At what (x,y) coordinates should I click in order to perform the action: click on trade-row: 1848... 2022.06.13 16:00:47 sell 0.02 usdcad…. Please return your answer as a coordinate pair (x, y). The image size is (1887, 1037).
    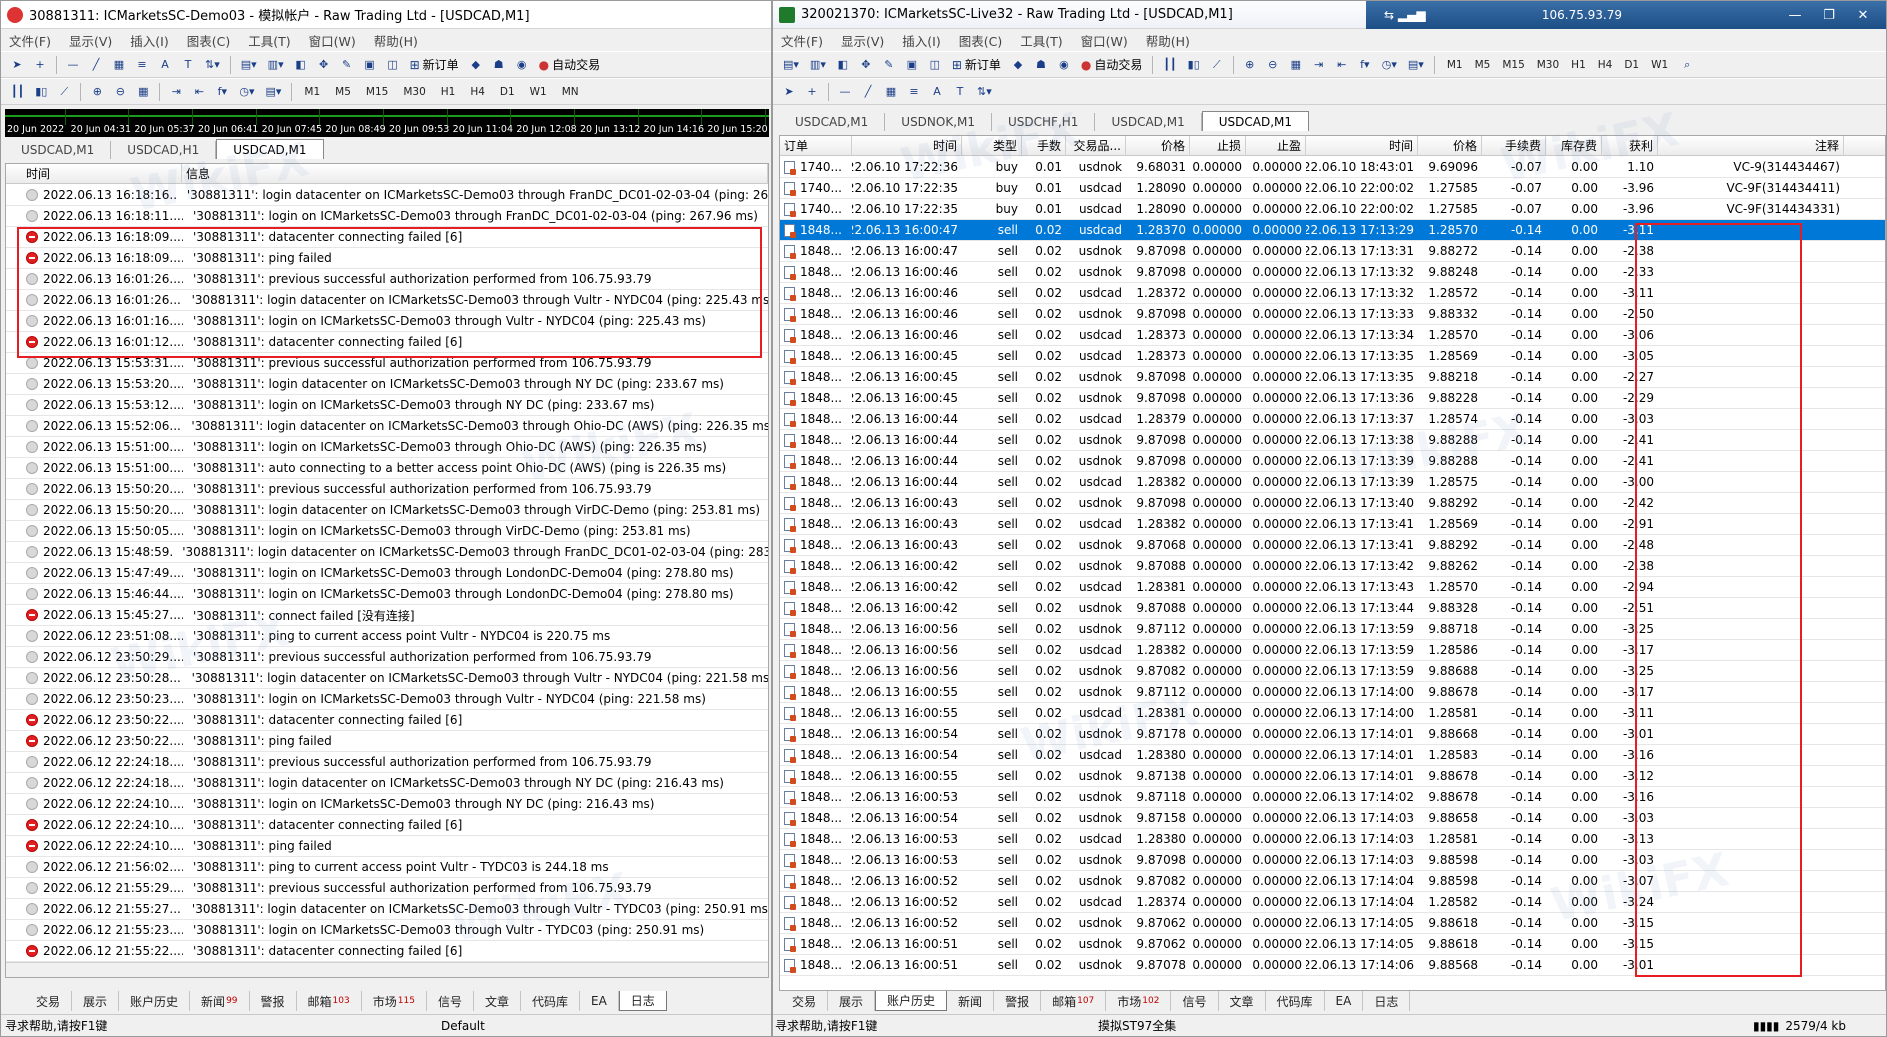
    Looking at the image, I should click on (1332, 230).